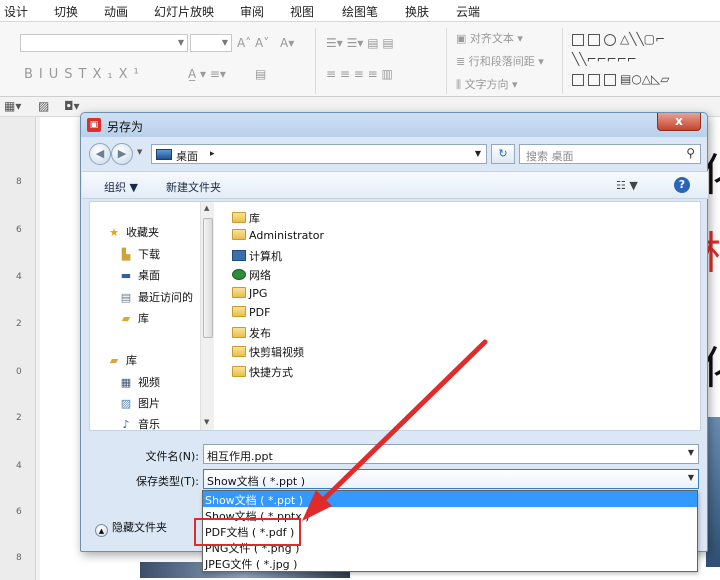 The width and height of the screenshot is (720, 580). What do you see at coordinates (251, 333) in the screenshot?
I see `file-item-publish: 发布` at bounding box center [251, 333].